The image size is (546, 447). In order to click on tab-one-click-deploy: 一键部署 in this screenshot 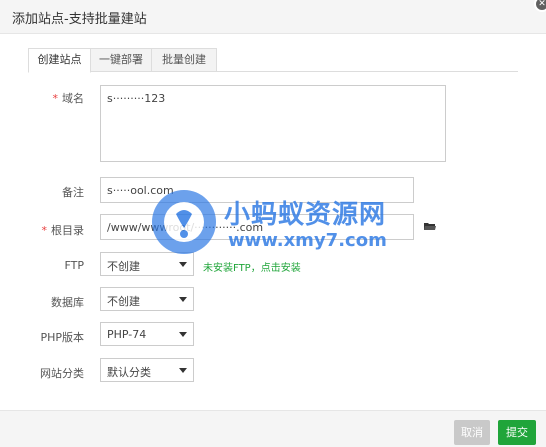, I will do `click(121, 60)`.